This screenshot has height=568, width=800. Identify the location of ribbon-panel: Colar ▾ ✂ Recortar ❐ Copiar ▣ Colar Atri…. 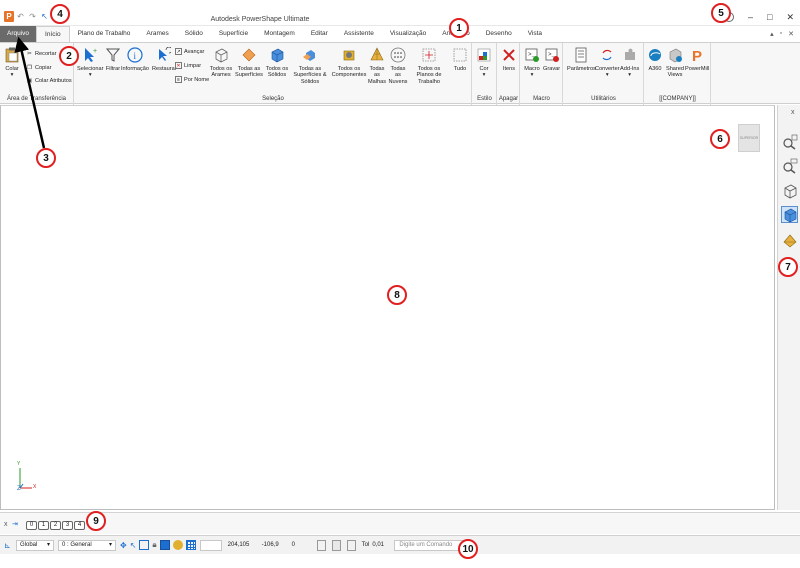
(400, 73).